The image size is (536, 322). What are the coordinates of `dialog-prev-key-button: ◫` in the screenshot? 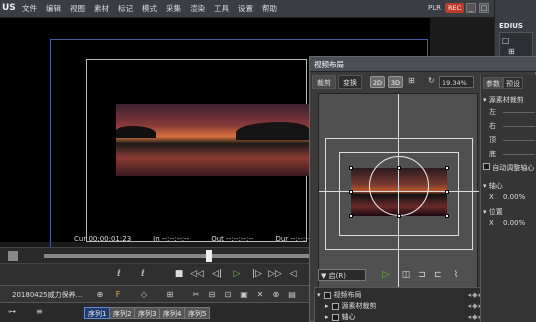 It's located at (406, 275).